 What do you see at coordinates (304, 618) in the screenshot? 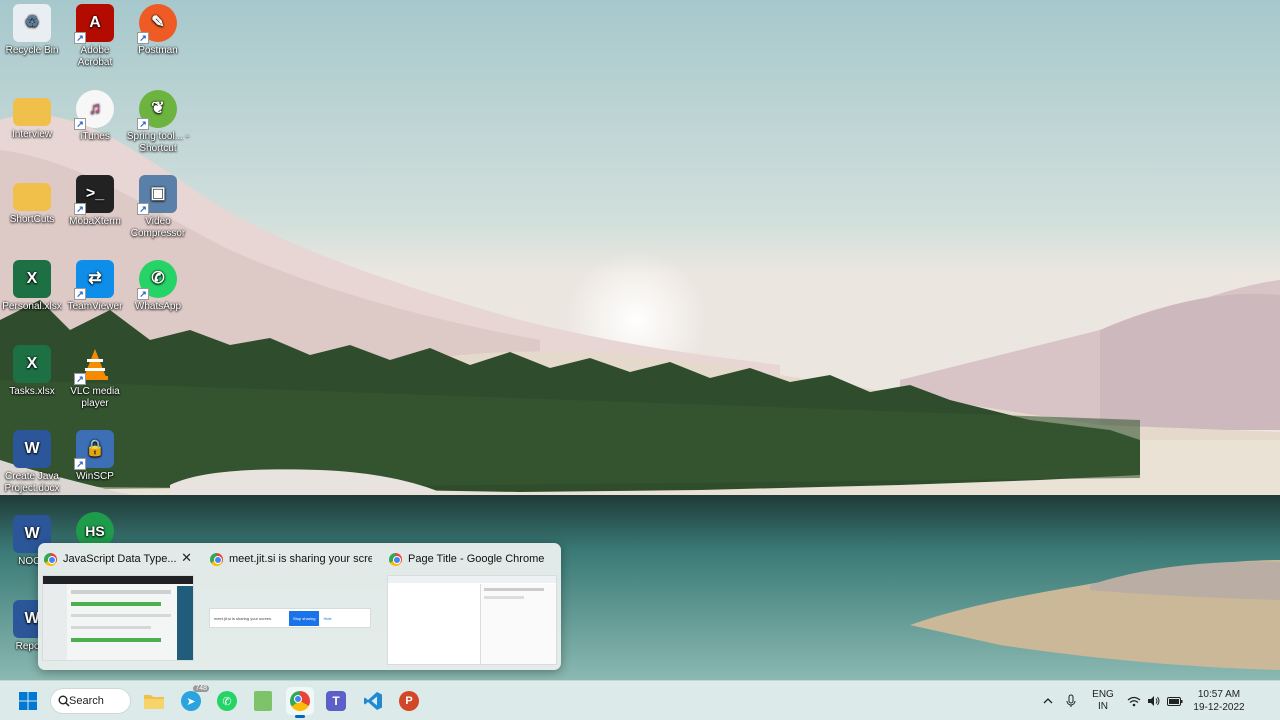
I see `stop-sharing-button: Stop sharing` at bounding box center [304, 618].